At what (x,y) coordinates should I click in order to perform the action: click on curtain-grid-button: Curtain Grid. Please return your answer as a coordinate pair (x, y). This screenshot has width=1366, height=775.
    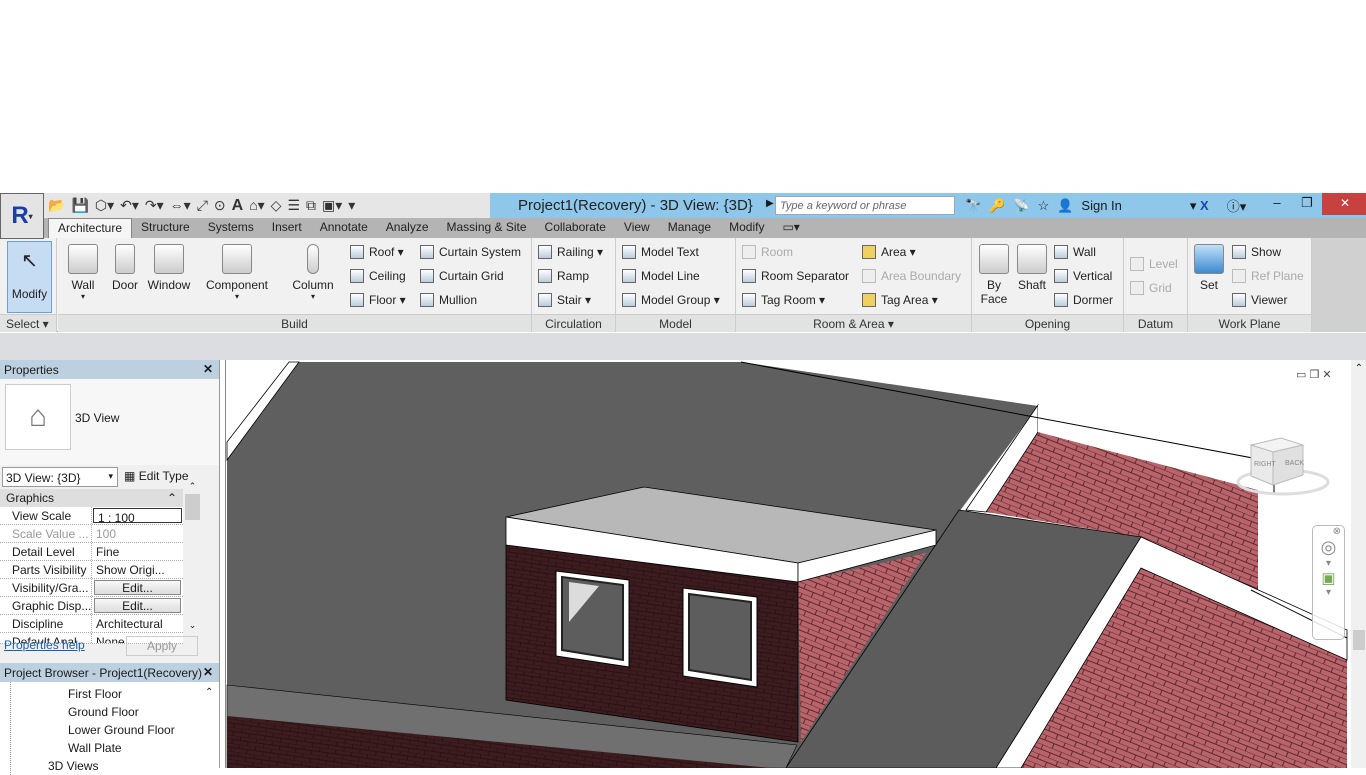
    Looking at the image, I should click on (462, 276).